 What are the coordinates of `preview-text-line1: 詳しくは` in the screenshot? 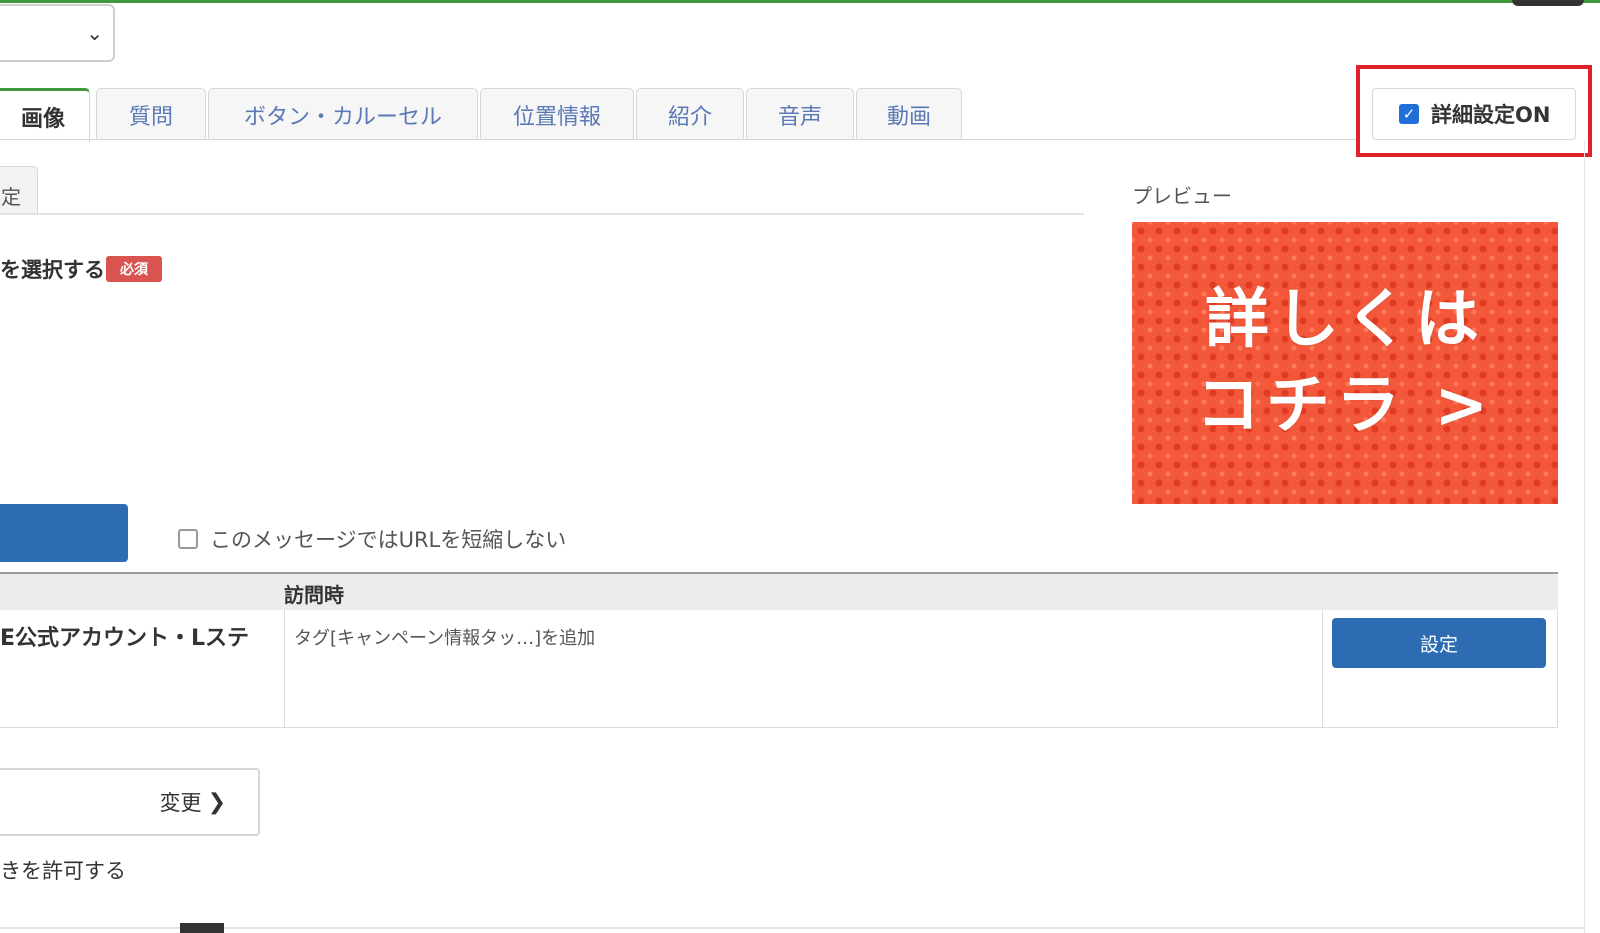 It's located at (1345, 320).